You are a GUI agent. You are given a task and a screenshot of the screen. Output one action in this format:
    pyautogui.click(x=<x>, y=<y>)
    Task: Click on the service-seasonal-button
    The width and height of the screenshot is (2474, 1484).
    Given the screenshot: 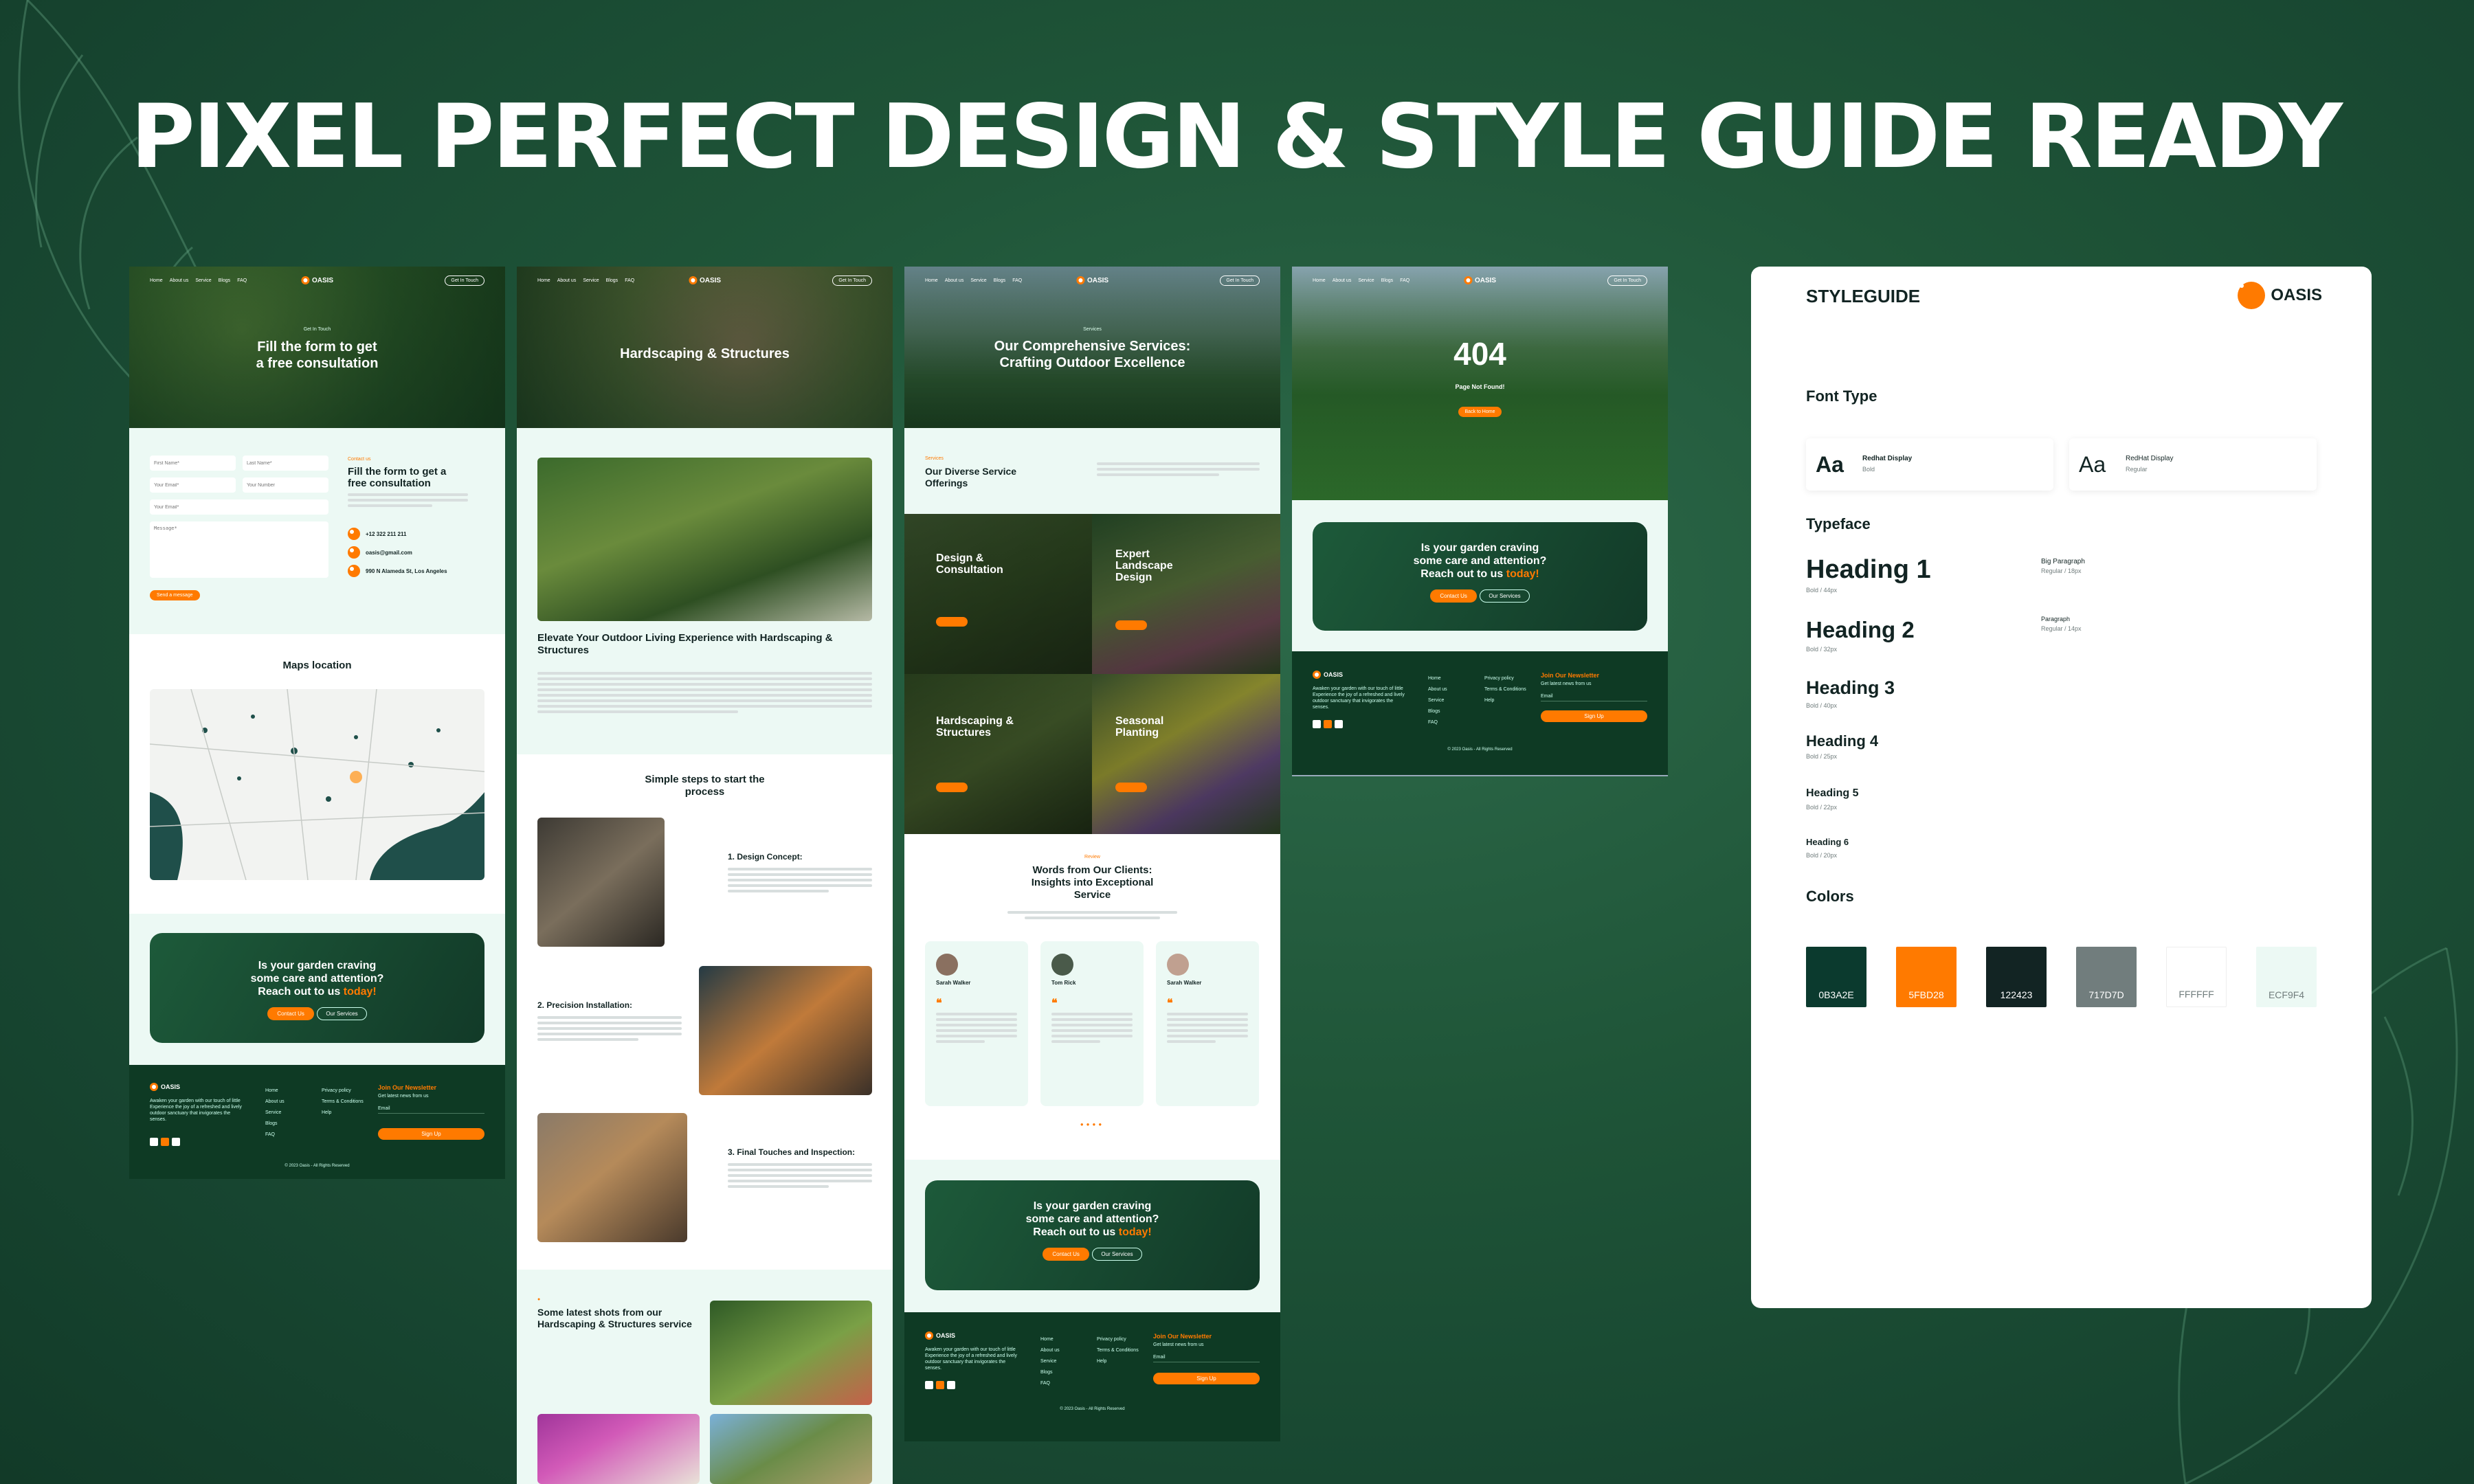 What is the action you would take?
    pyautogui.click(x=1131, y=787)
    